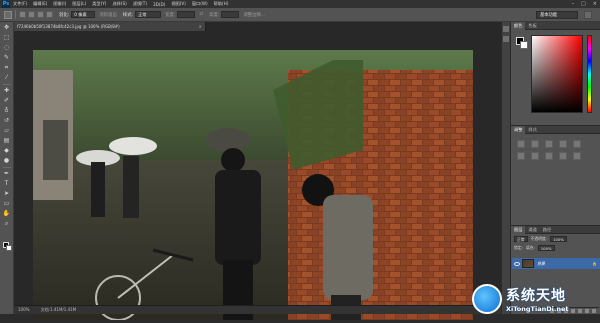  Describe the element at coordinates (588, 15) in the screenshot. I see `workspace-icon` at that location.